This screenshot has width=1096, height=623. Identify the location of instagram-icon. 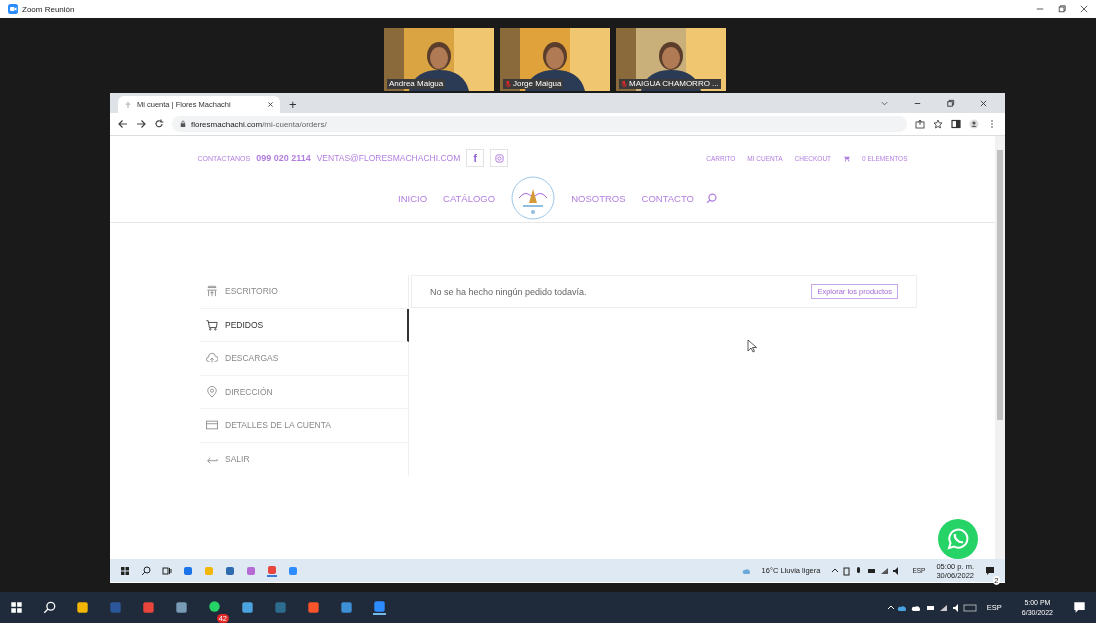
(499, 158).